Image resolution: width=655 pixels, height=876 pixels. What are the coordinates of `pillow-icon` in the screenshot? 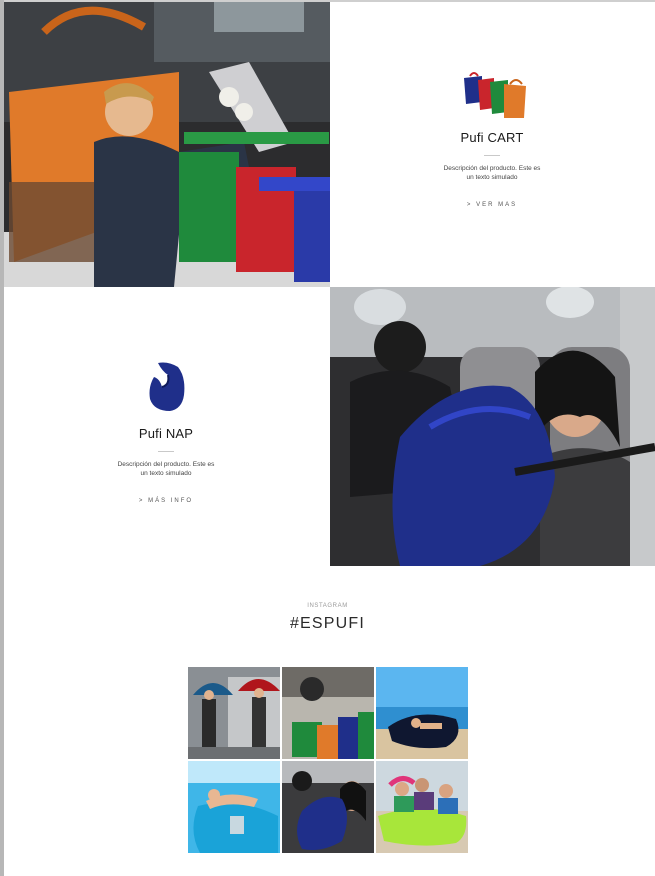 It's located at (167, 386).